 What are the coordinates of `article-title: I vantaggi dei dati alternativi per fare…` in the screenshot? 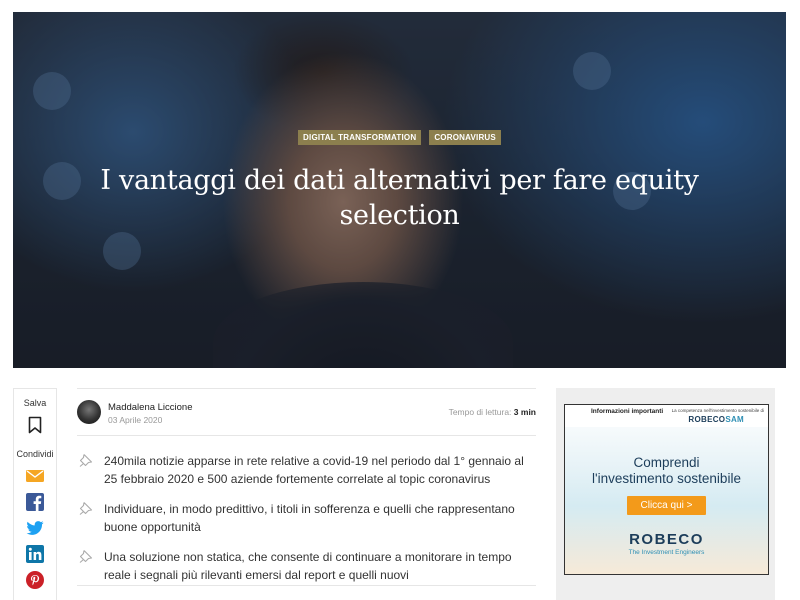 It's located at (399, 198).